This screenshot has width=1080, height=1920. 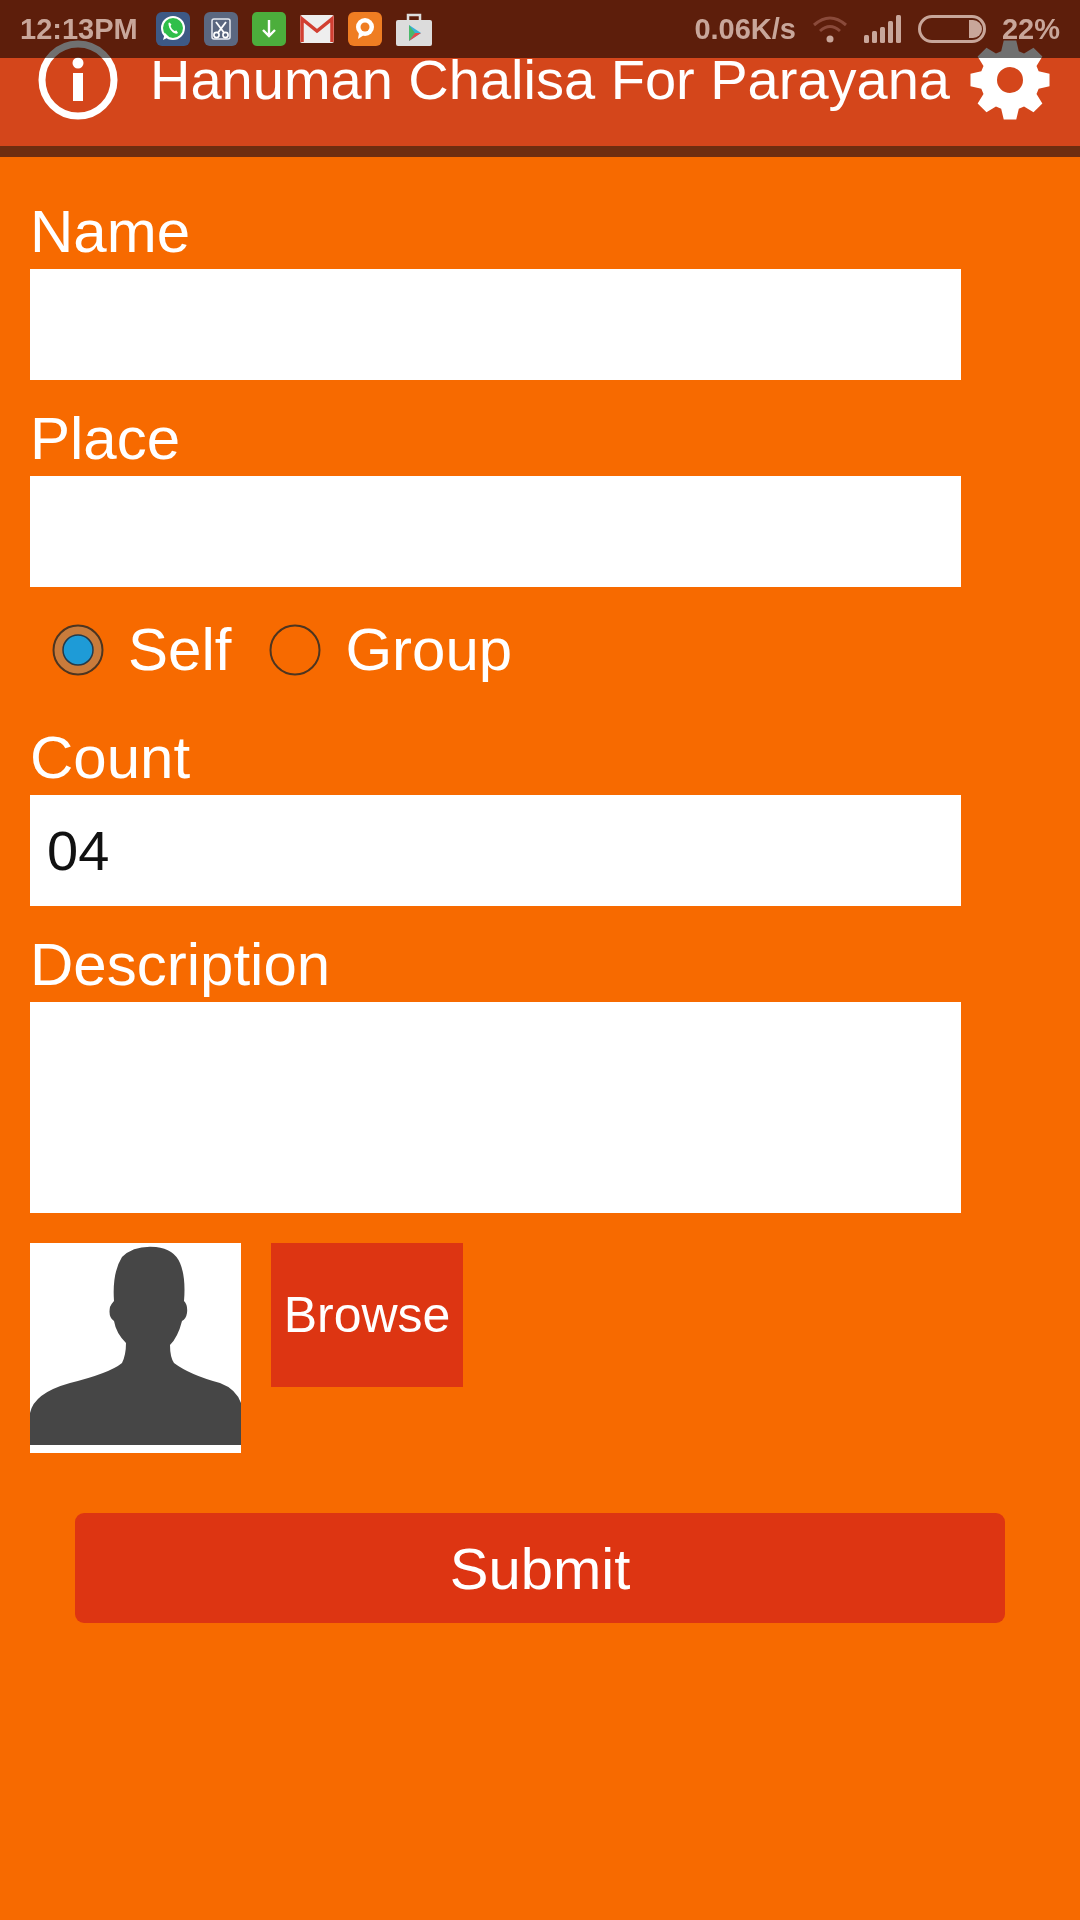 What do you see at coordinates (367, 1315) in the screenshot?
I see `browse-button: Browse` at bounding box center [367, 1315].